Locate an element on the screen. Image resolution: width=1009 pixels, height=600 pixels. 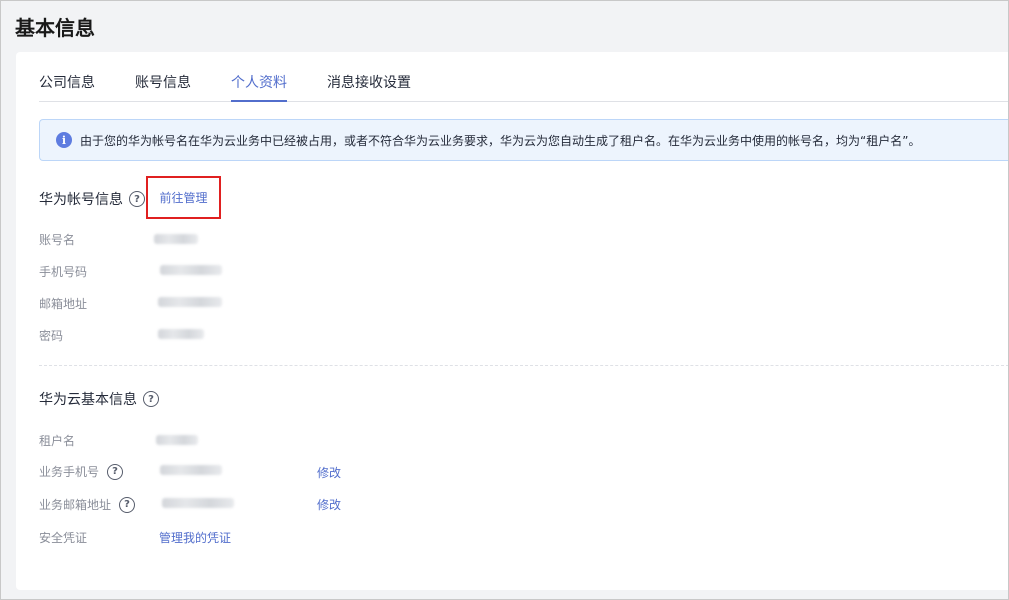
page-title: 基本信息 is located at coordinates (55, 28).